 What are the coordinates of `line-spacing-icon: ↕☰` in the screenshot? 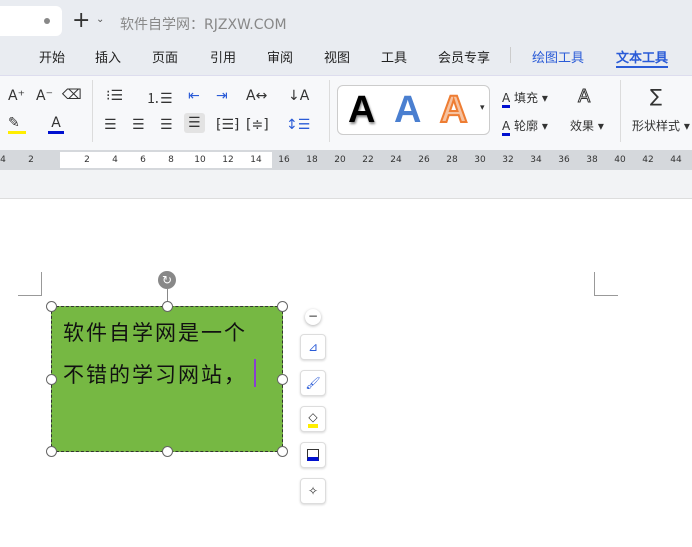 It's located at (298, 125).